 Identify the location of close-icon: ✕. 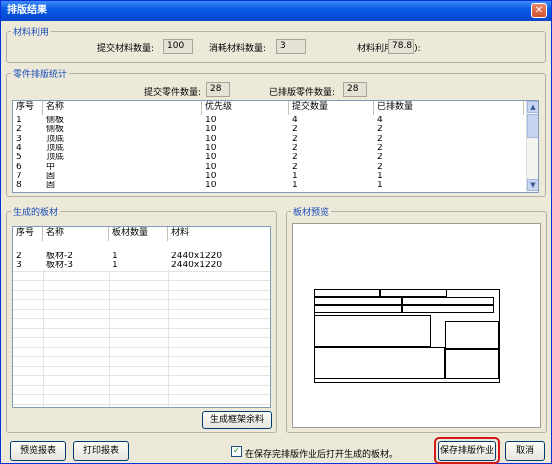
(539, 10).